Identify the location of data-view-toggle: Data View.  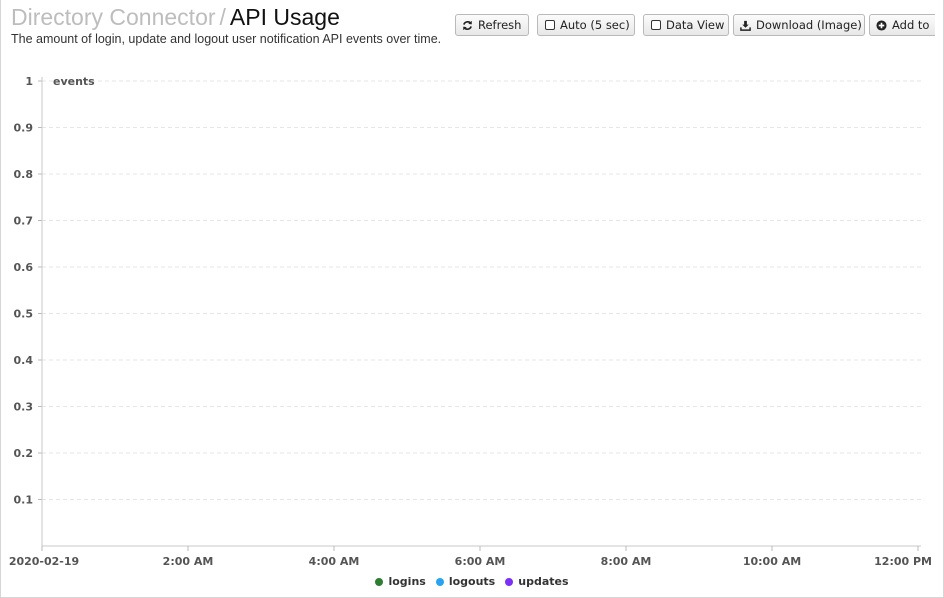
(686, 25).